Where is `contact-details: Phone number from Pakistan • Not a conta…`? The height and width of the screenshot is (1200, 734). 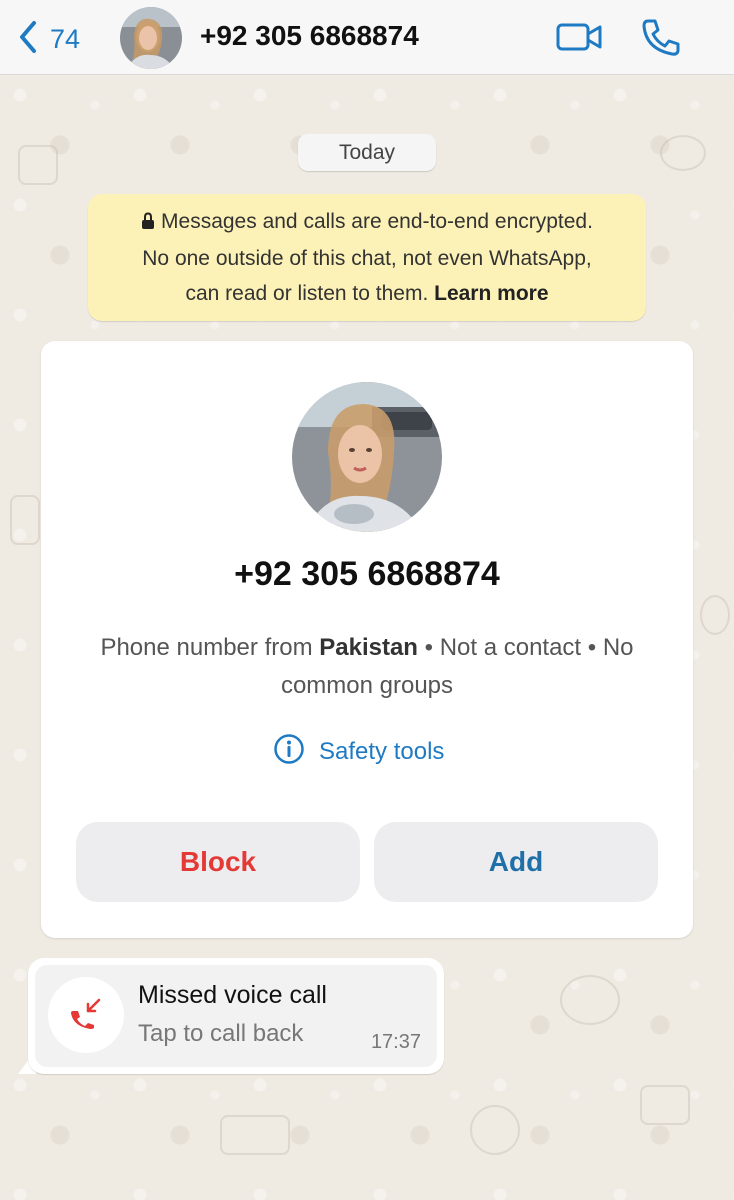 contact-details: Phone number from Pakistan • Not a conta… is located at coordinates (367, 667).